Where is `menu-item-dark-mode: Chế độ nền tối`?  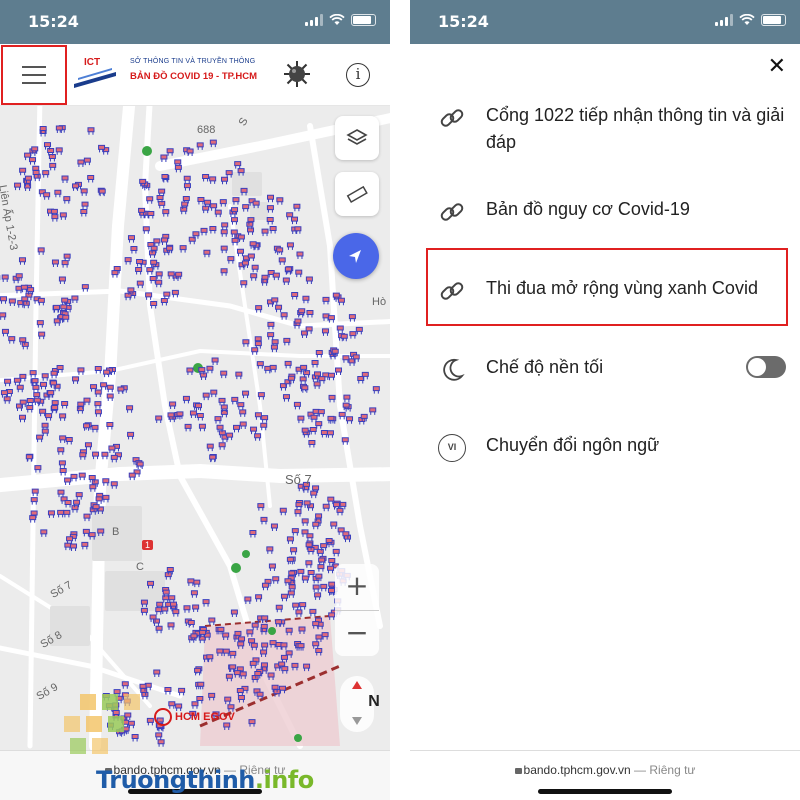
menu-item-dark-mode: Chế độ nền tối is located at coordinates (611, 370).